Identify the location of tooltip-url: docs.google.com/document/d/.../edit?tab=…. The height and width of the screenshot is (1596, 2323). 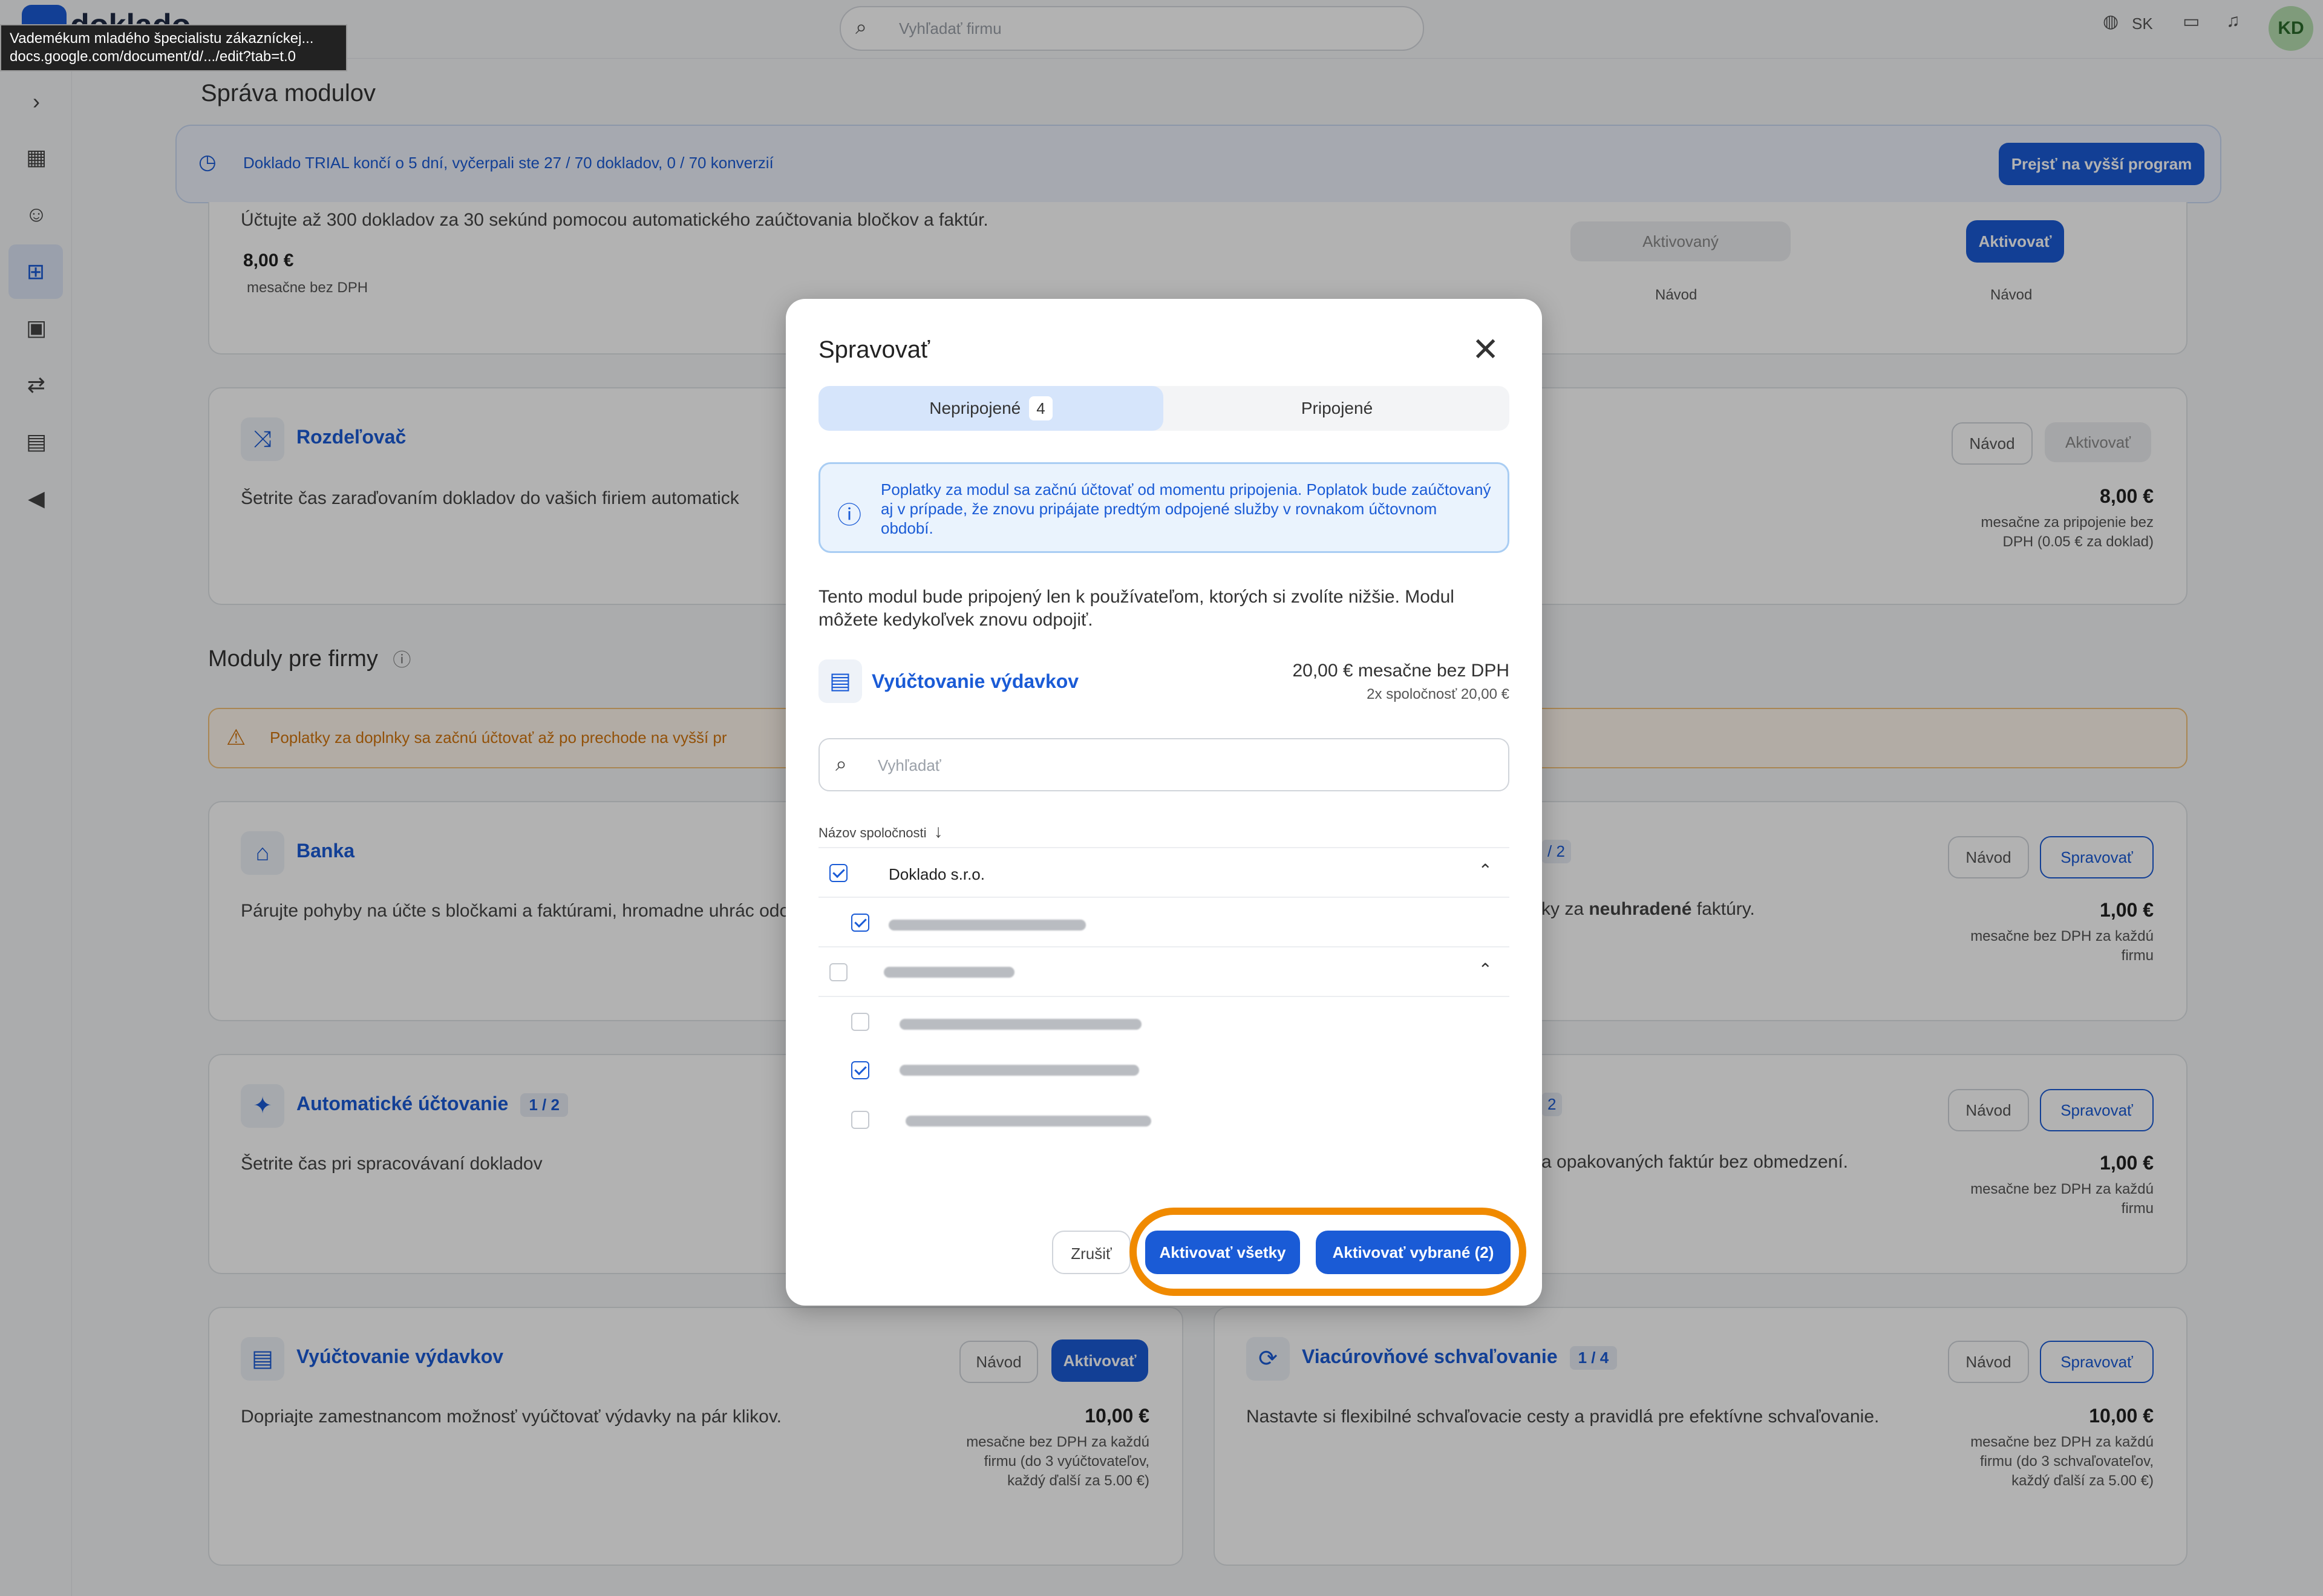
(153, 56).